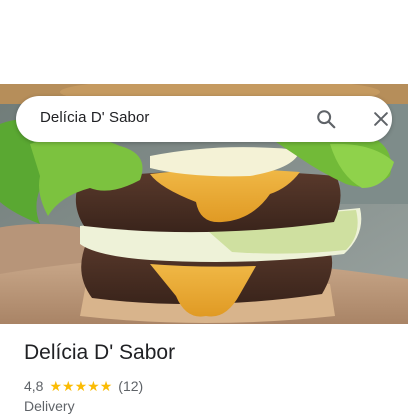  What do you see at coordinates (204, 119) in the screenshot?
I see `search-bar: Delícia D' Sabor` at bounding box center [204, 119].